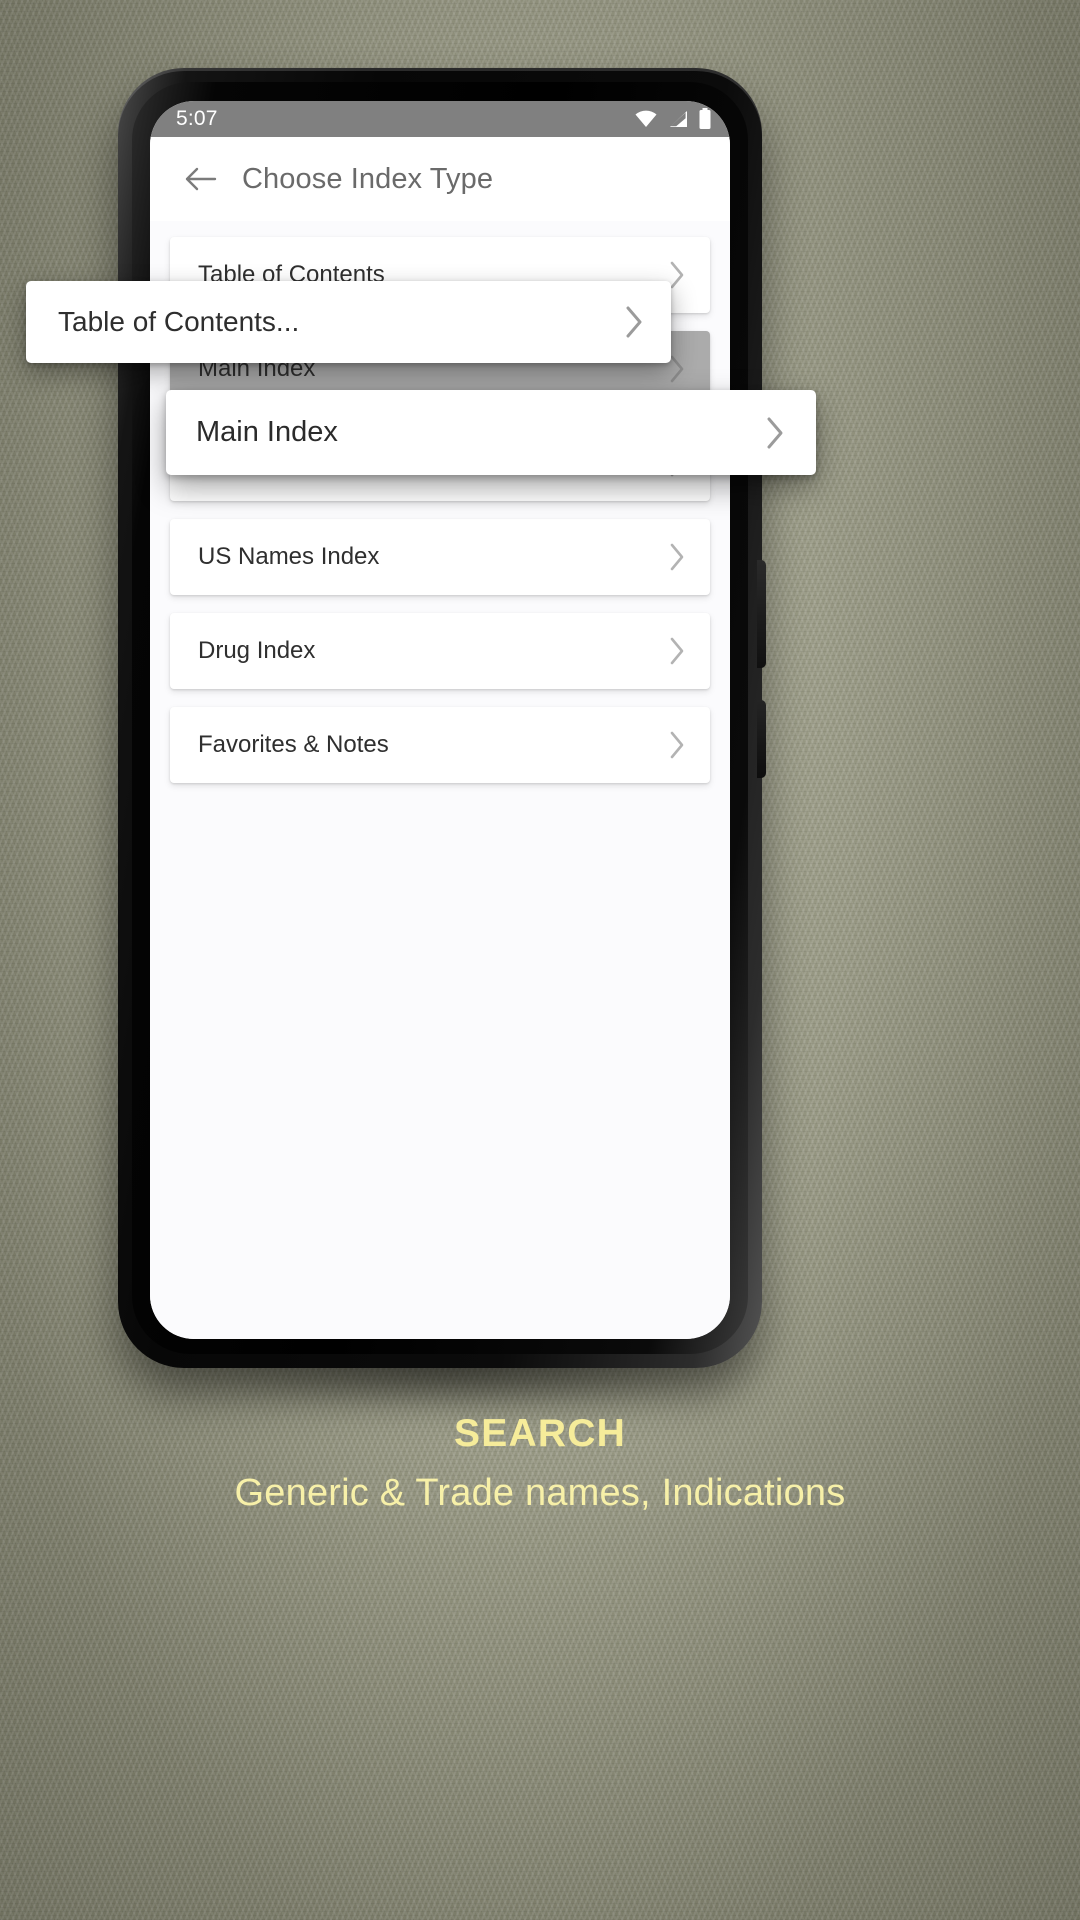  Describe the element at coordinates (540, 1493) in the screenshot. I see `caption-subtitle: Generic & Trade names, Indications` at that location.